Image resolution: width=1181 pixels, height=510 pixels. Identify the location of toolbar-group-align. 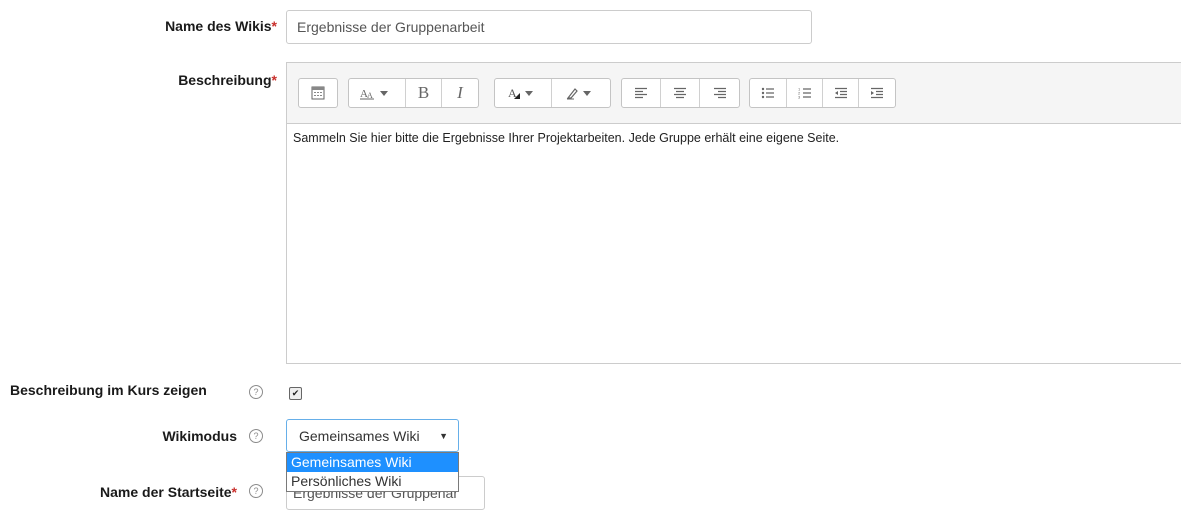
(680, 93).